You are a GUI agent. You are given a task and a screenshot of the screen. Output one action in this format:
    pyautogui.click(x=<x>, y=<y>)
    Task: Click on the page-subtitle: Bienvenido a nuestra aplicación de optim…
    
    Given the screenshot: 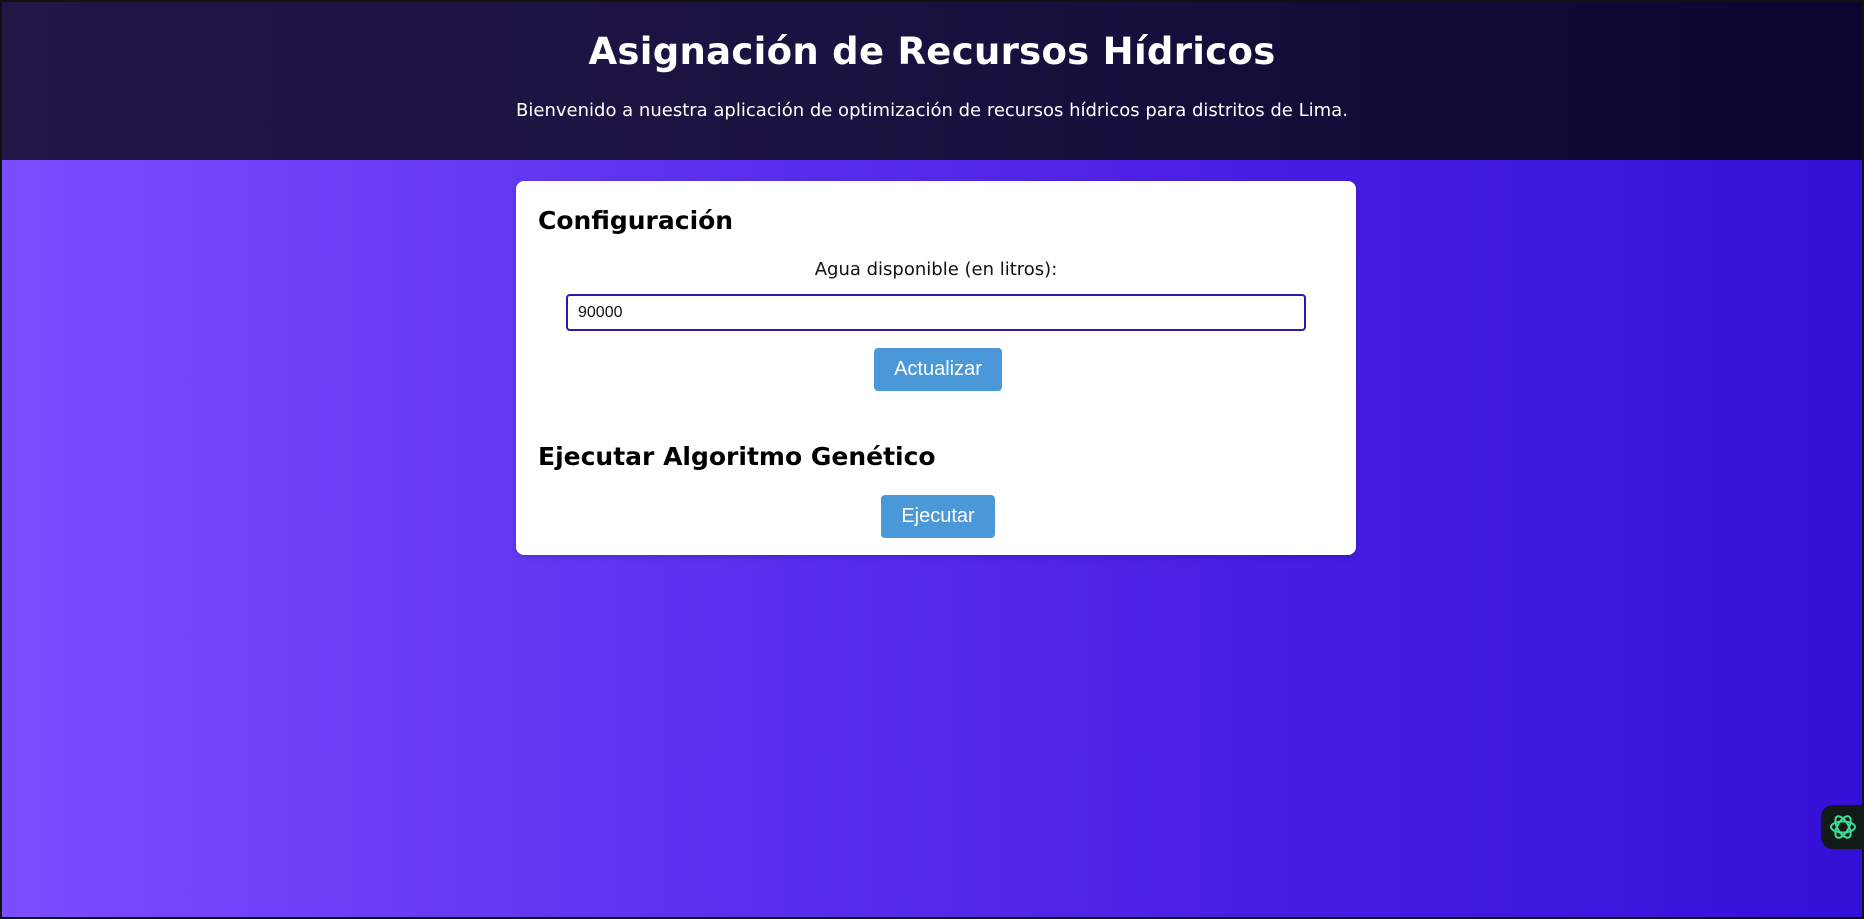 What is the action you would take?
    pyautogui.click(x=932, y=110)
    